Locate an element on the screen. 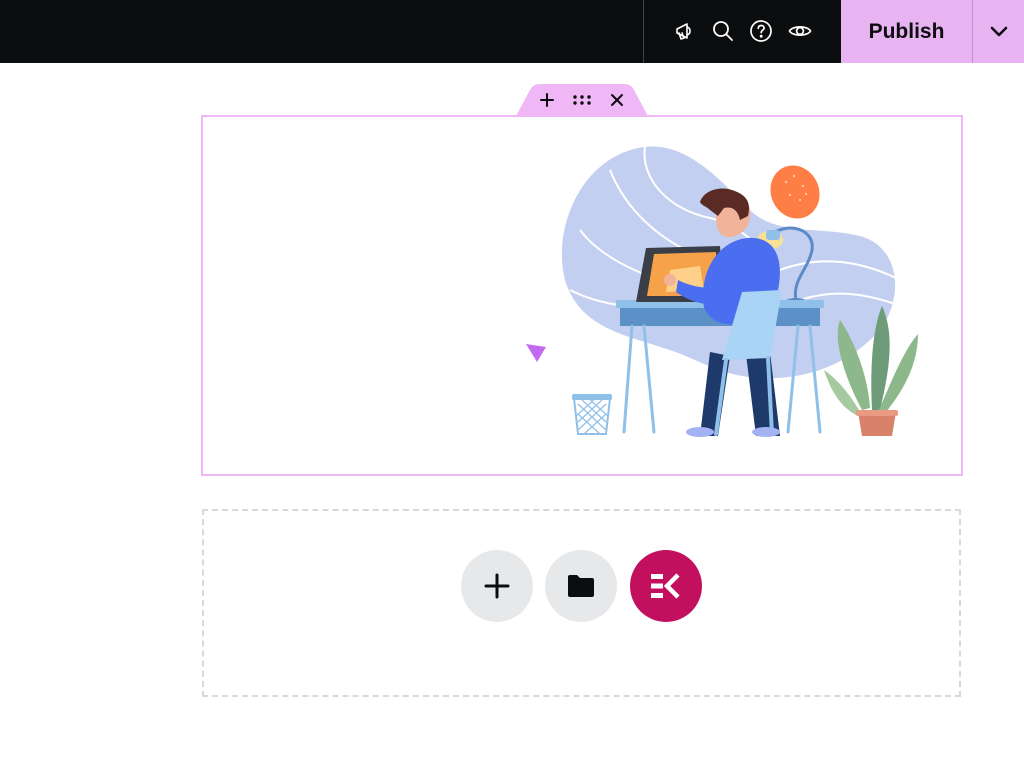  elementor-kit-button is located at coordinates (666, 586).